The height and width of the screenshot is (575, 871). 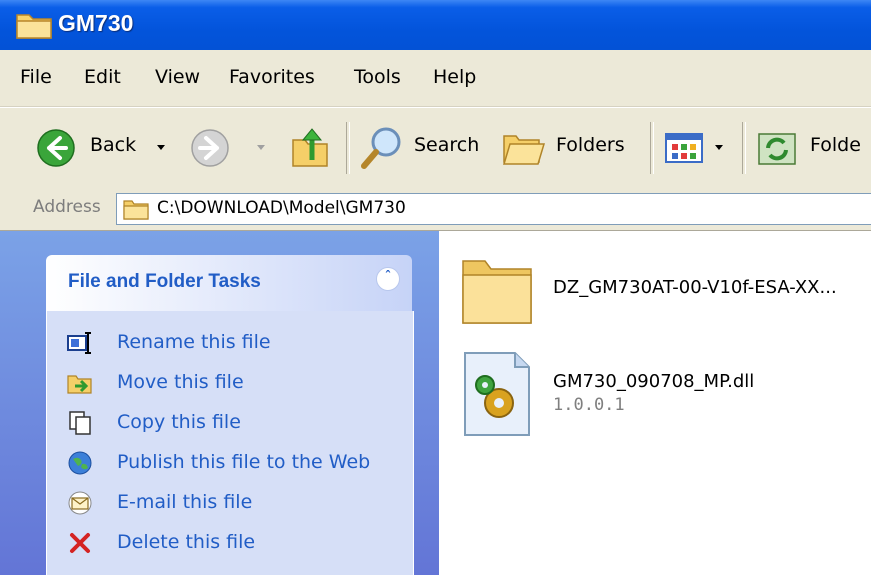 What do you see at coordinates (524, 150) in the screenshot?
I see `folders-icon` at bounding box center [524, 150].